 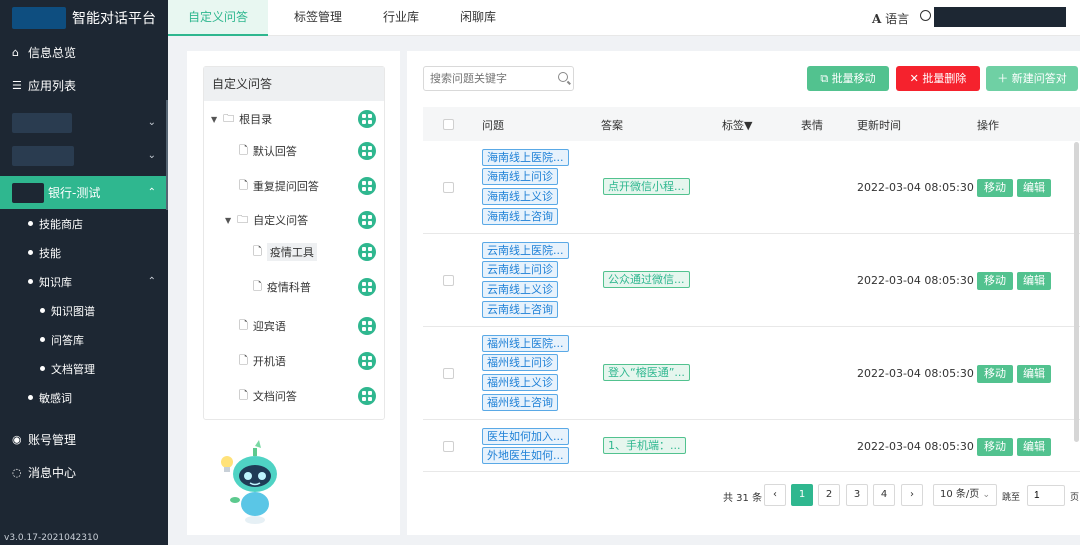 I want to click on sidebar-item-app-list: ☰ 应用列表, so click(x=84, y=85).